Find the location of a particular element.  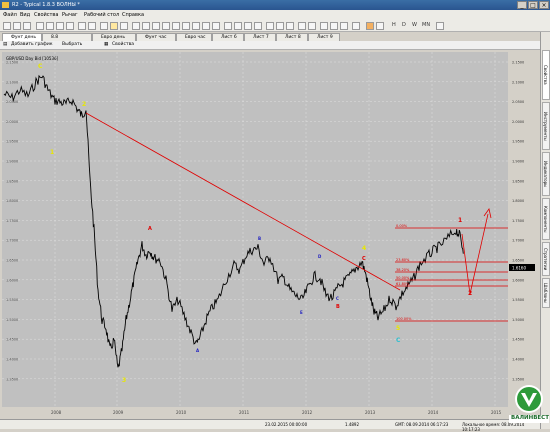

title-bar: R2 - Typical 1.8.3 ВОЛНЫ * _ □ × is located at coordinates (275, 5).